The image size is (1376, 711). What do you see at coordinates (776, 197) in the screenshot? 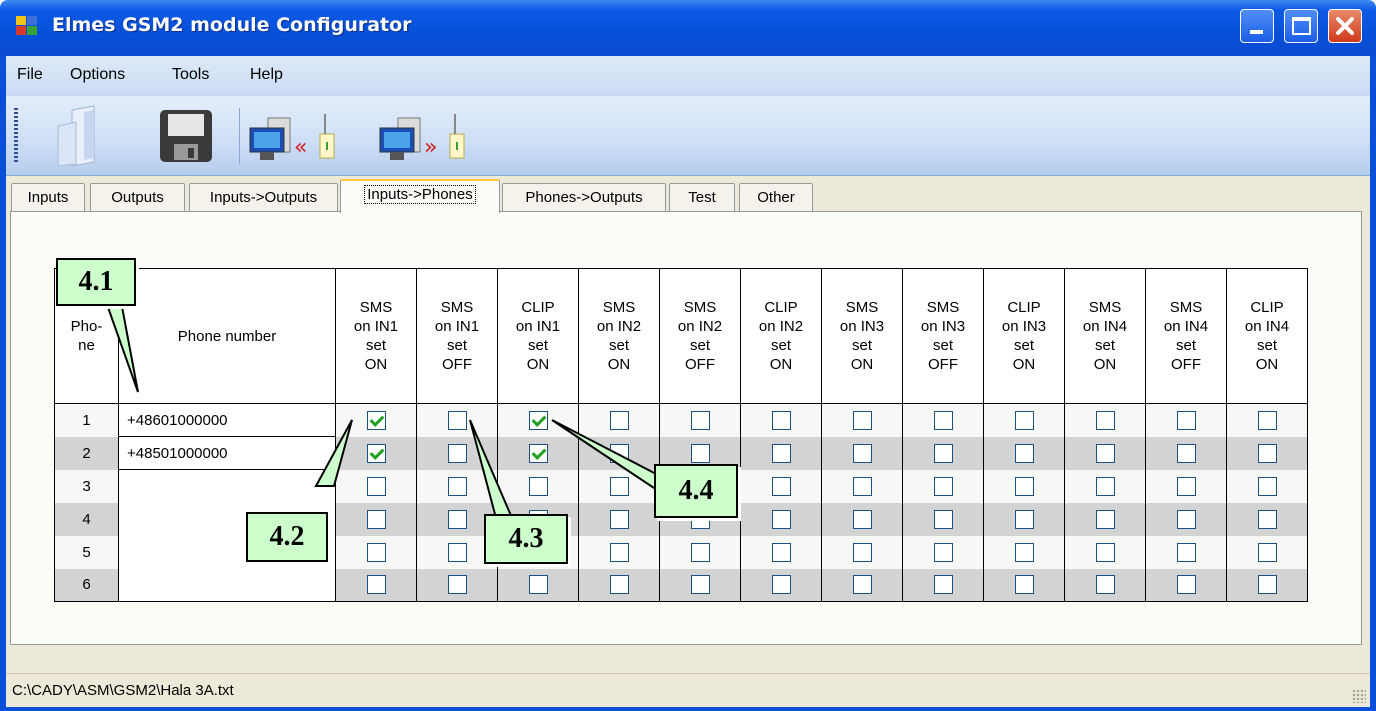
I see `tab-other: Other` at bounding box center [776, 197].